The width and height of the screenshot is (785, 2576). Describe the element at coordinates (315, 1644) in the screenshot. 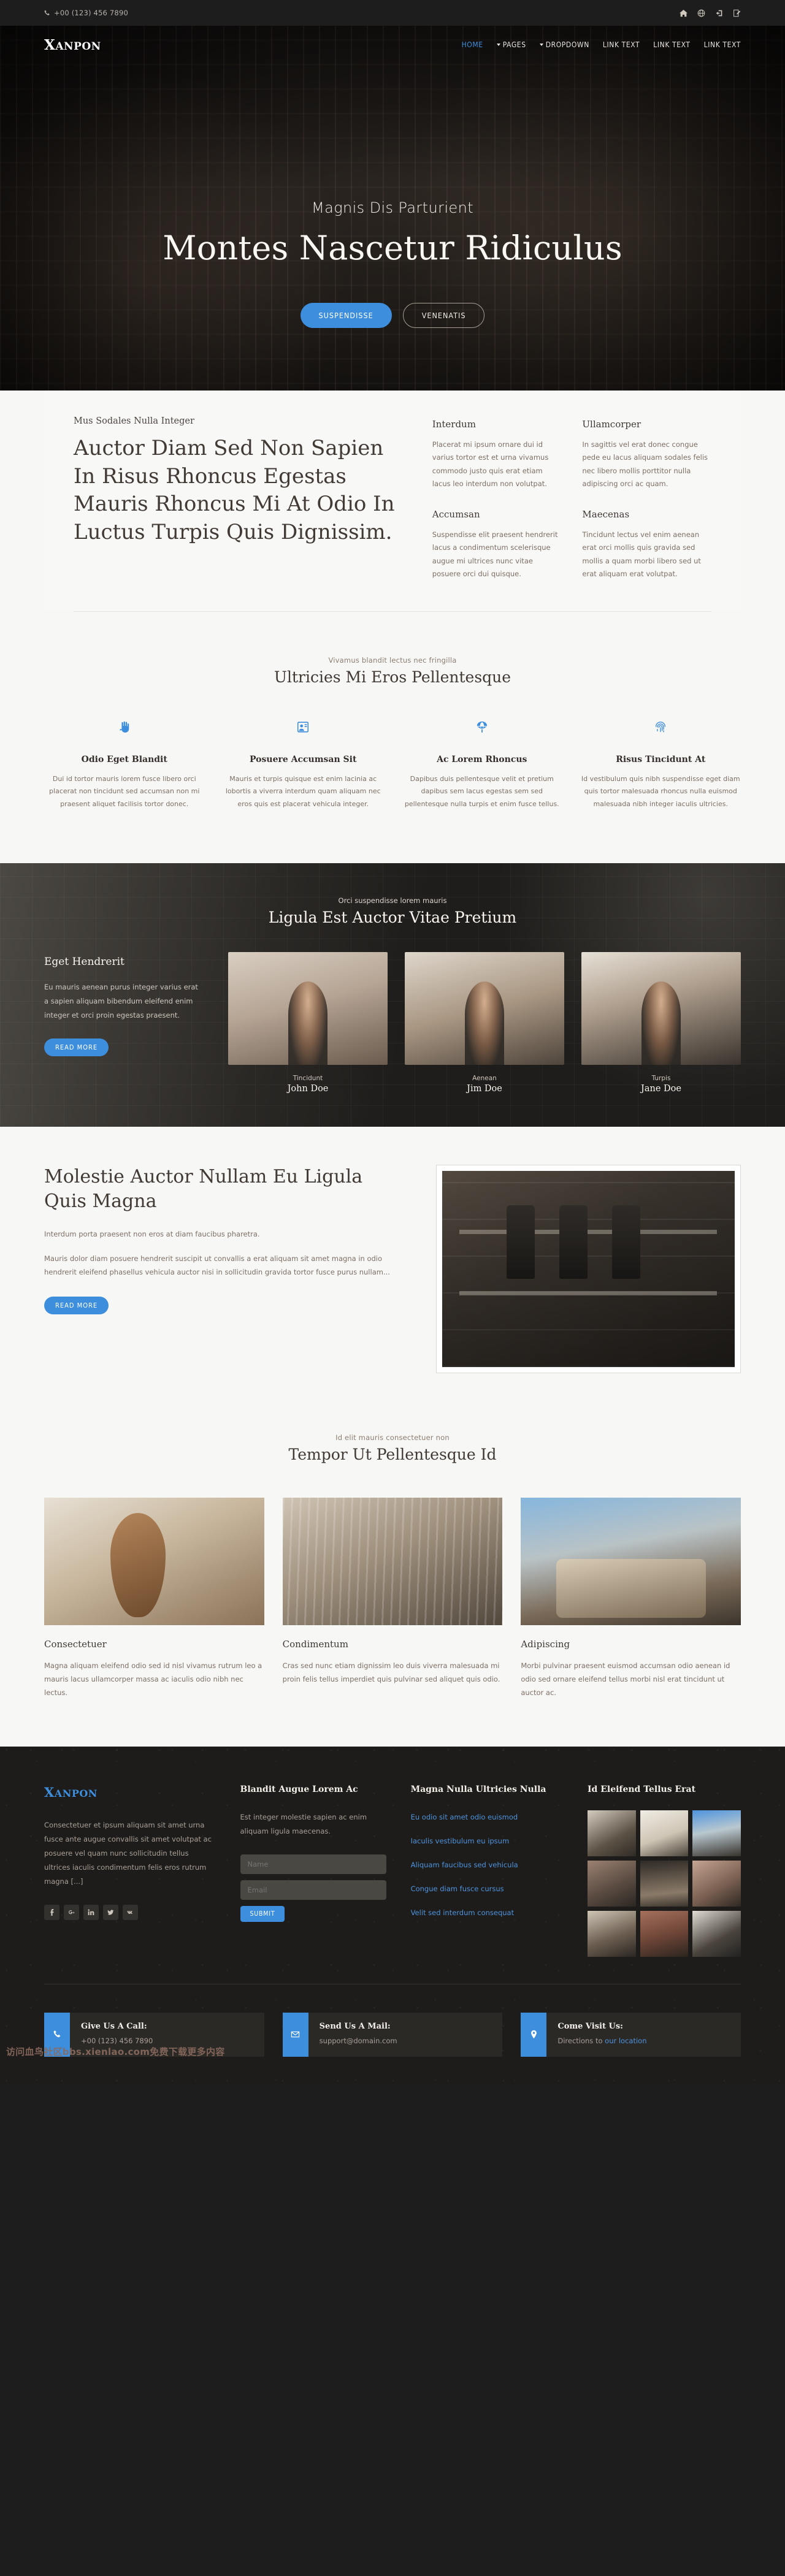

I see `post-title: Condimentum` at that location.